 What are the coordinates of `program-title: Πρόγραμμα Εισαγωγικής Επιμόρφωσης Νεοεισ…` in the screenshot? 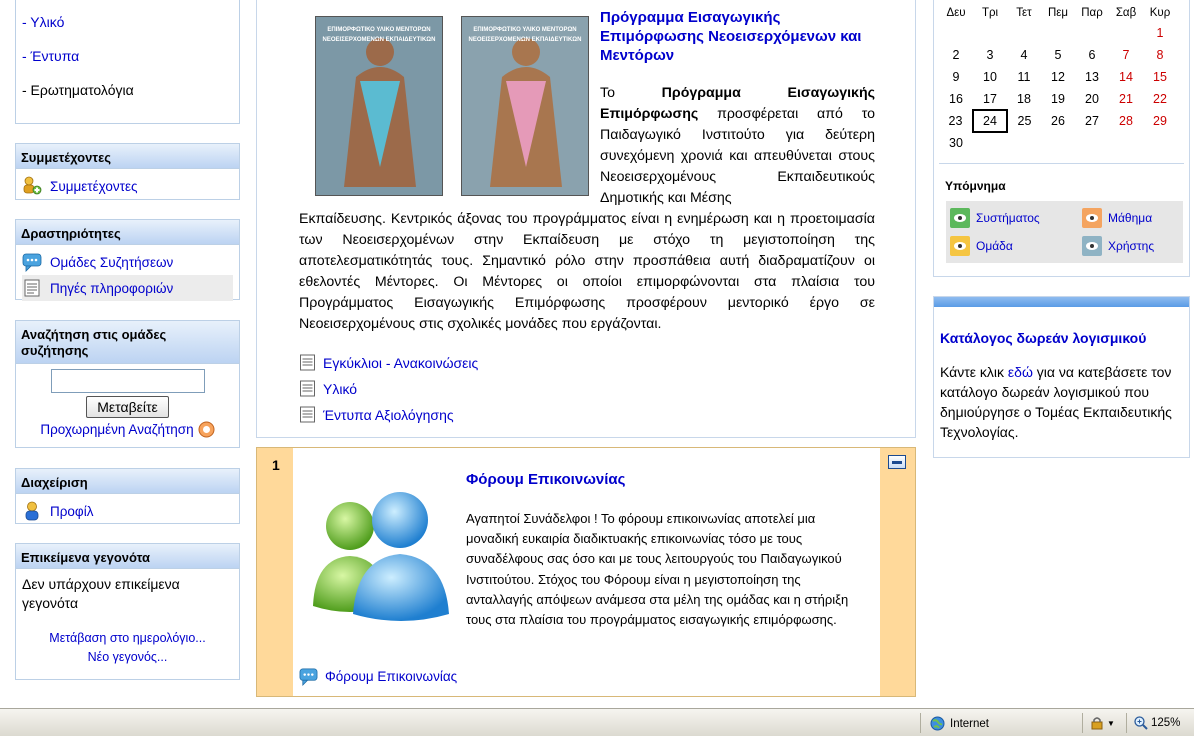 It's located at (737, 36).